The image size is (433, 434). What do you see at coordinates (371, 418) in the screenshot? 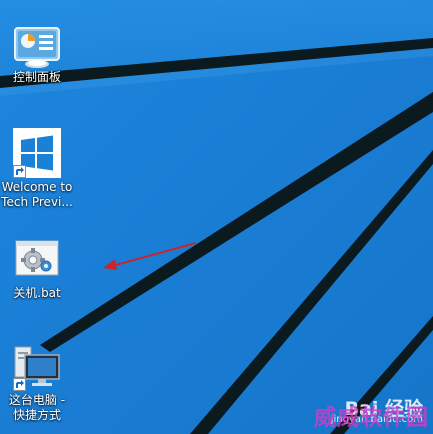
I see `watermark-site: 威威软件园` at bounding box center [371, 418].